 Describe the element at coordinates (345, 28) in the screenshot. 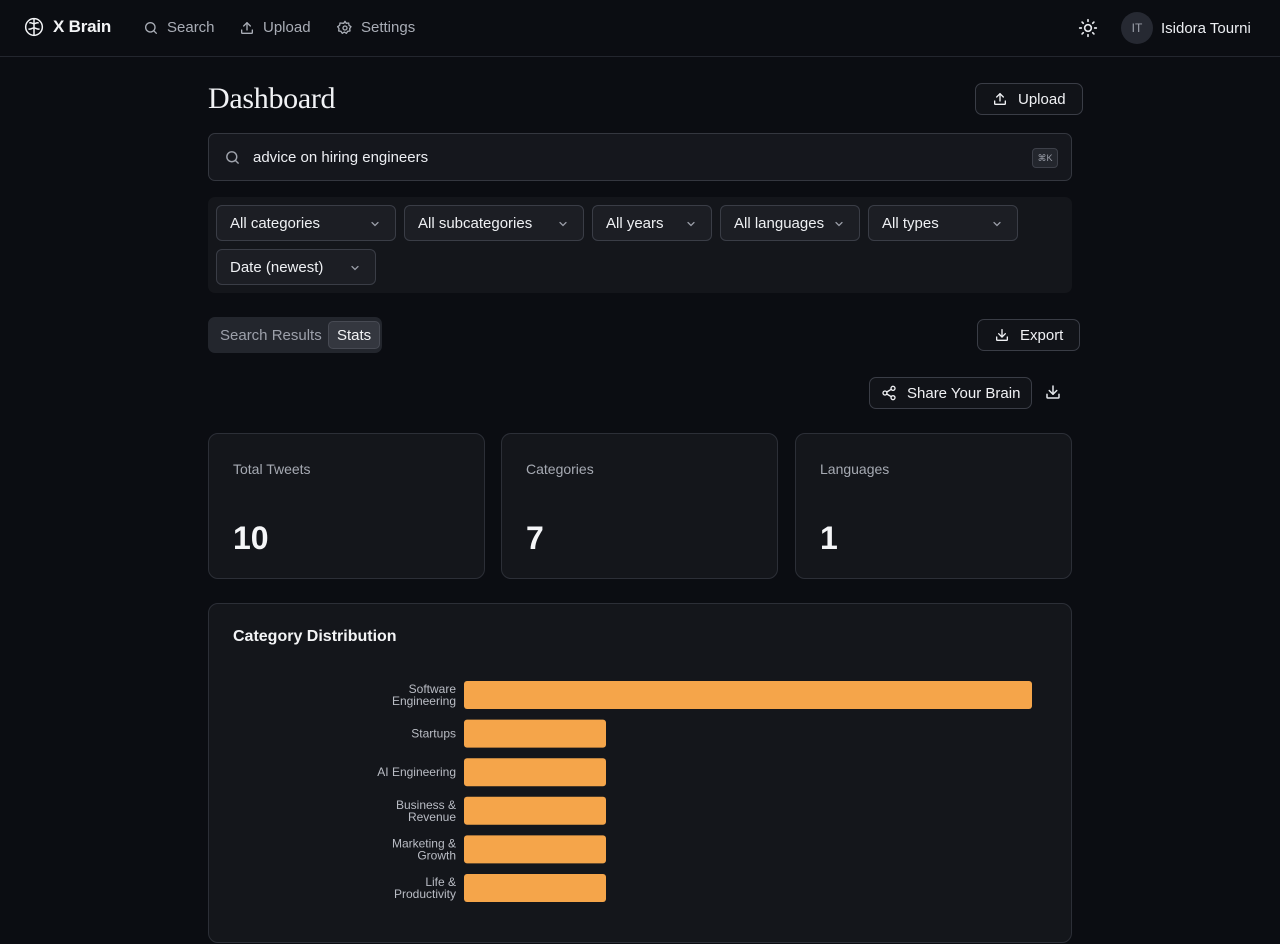

I see `gear-icon` at that location.